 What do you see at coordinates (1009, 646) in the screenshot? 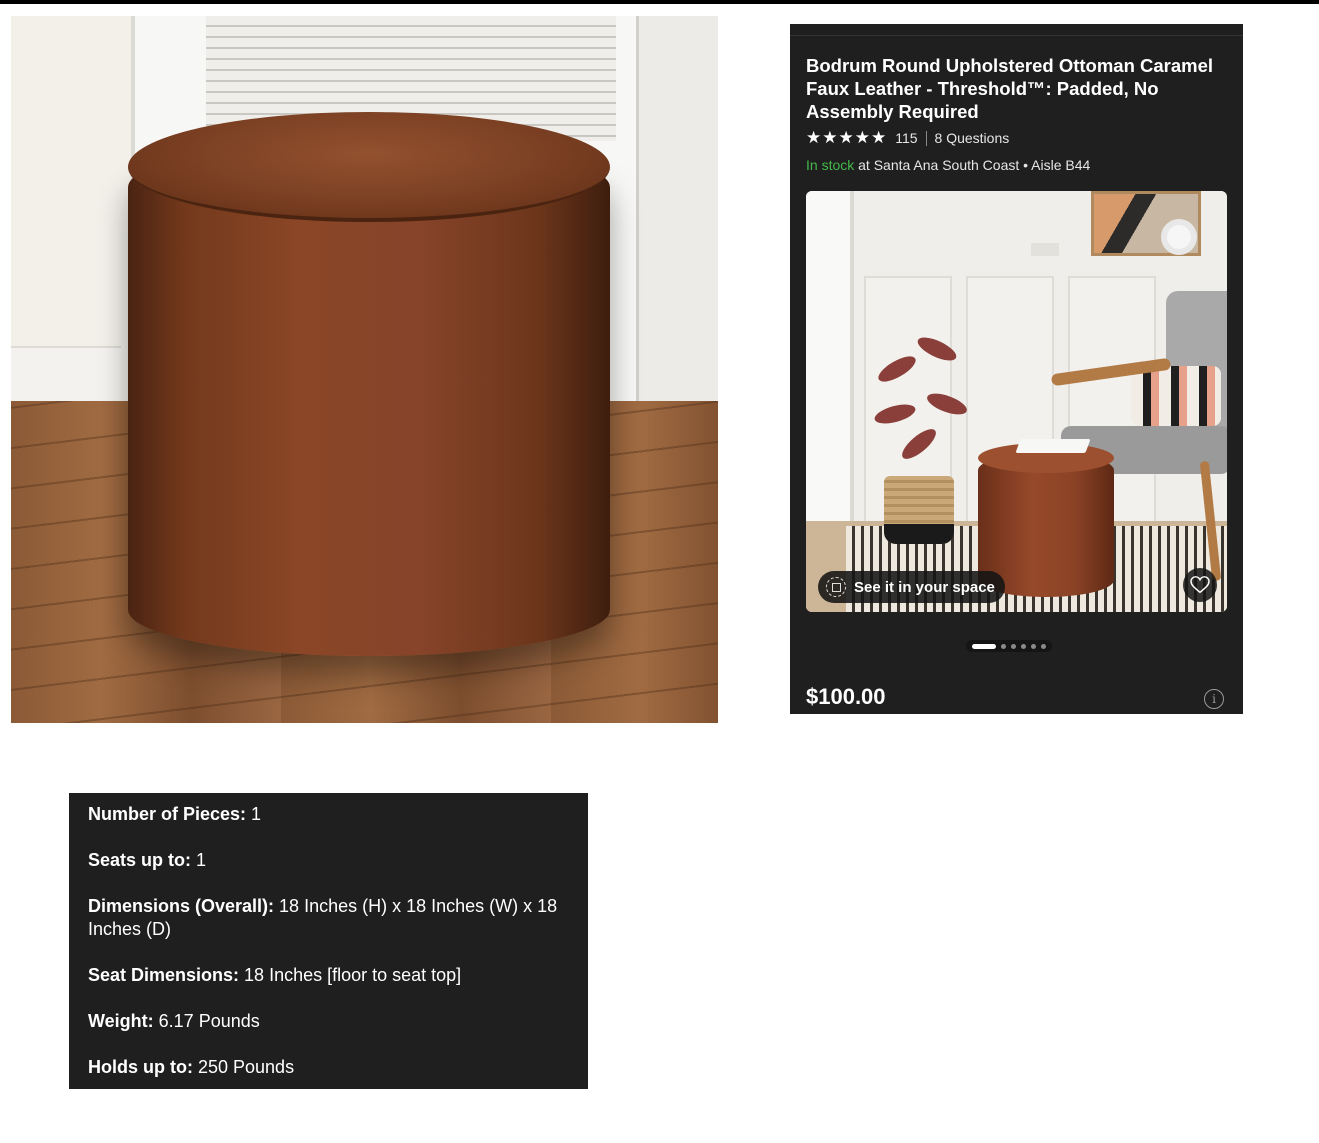
I see `carousel-indicator` at bounding box center [1009, 646].